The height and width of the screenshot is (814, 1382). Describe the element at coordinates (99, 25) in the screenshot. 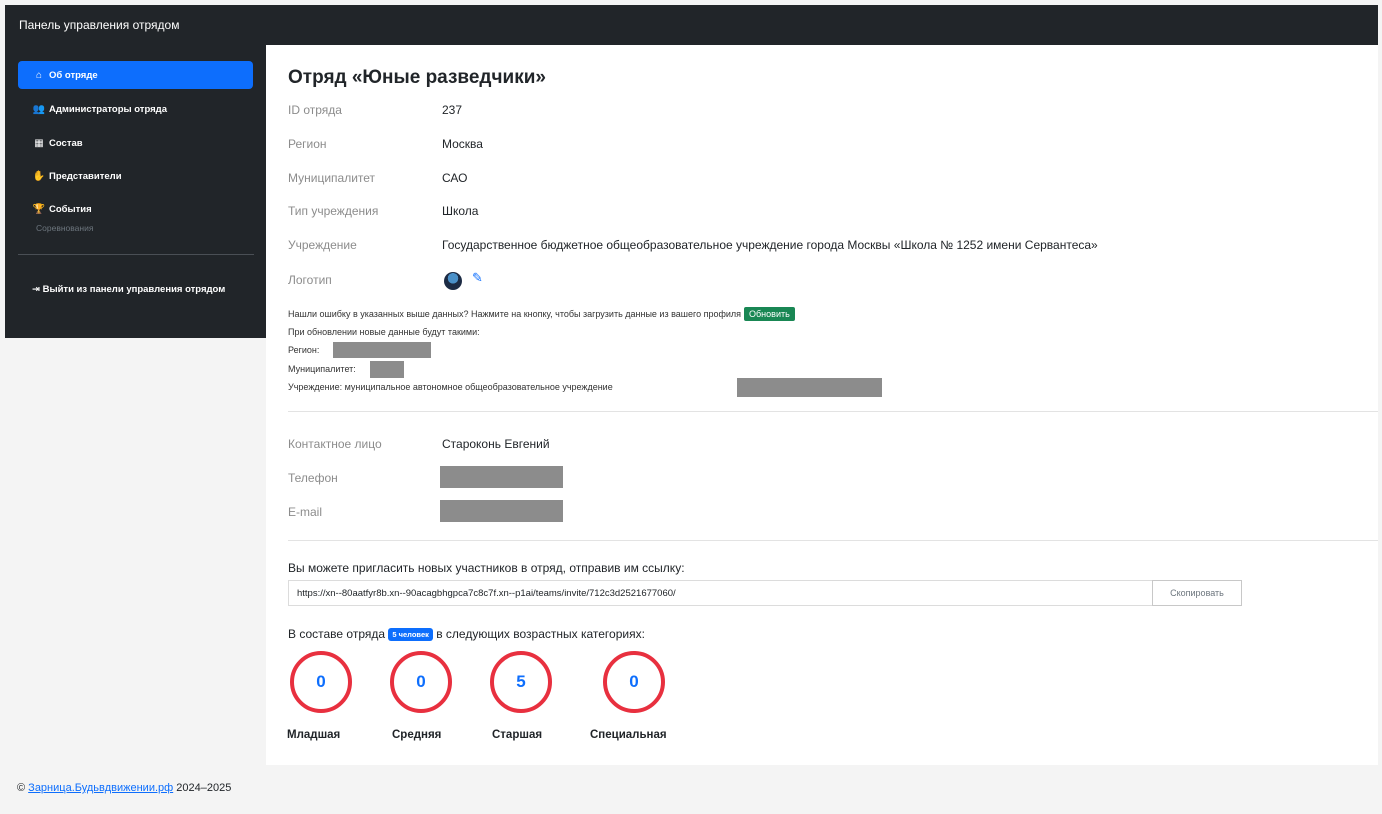

I see `brand-title: Панель управления отрядом` at that location.